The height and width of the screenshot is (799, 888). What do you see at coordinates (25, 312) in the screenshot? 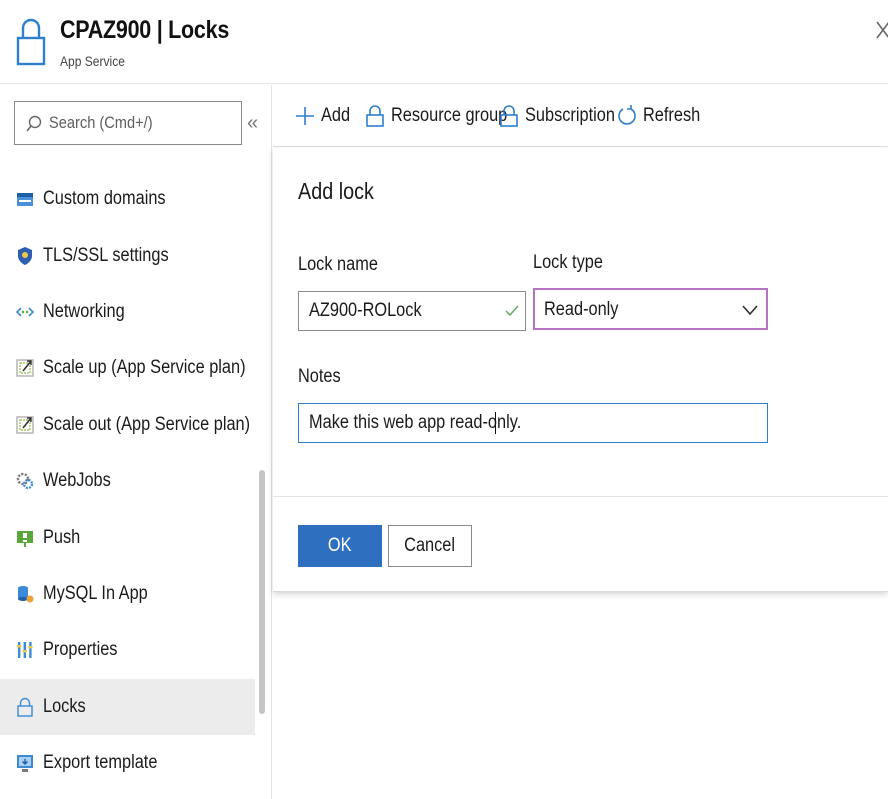
I see `networking-icon` at bounding box center [25, 312].